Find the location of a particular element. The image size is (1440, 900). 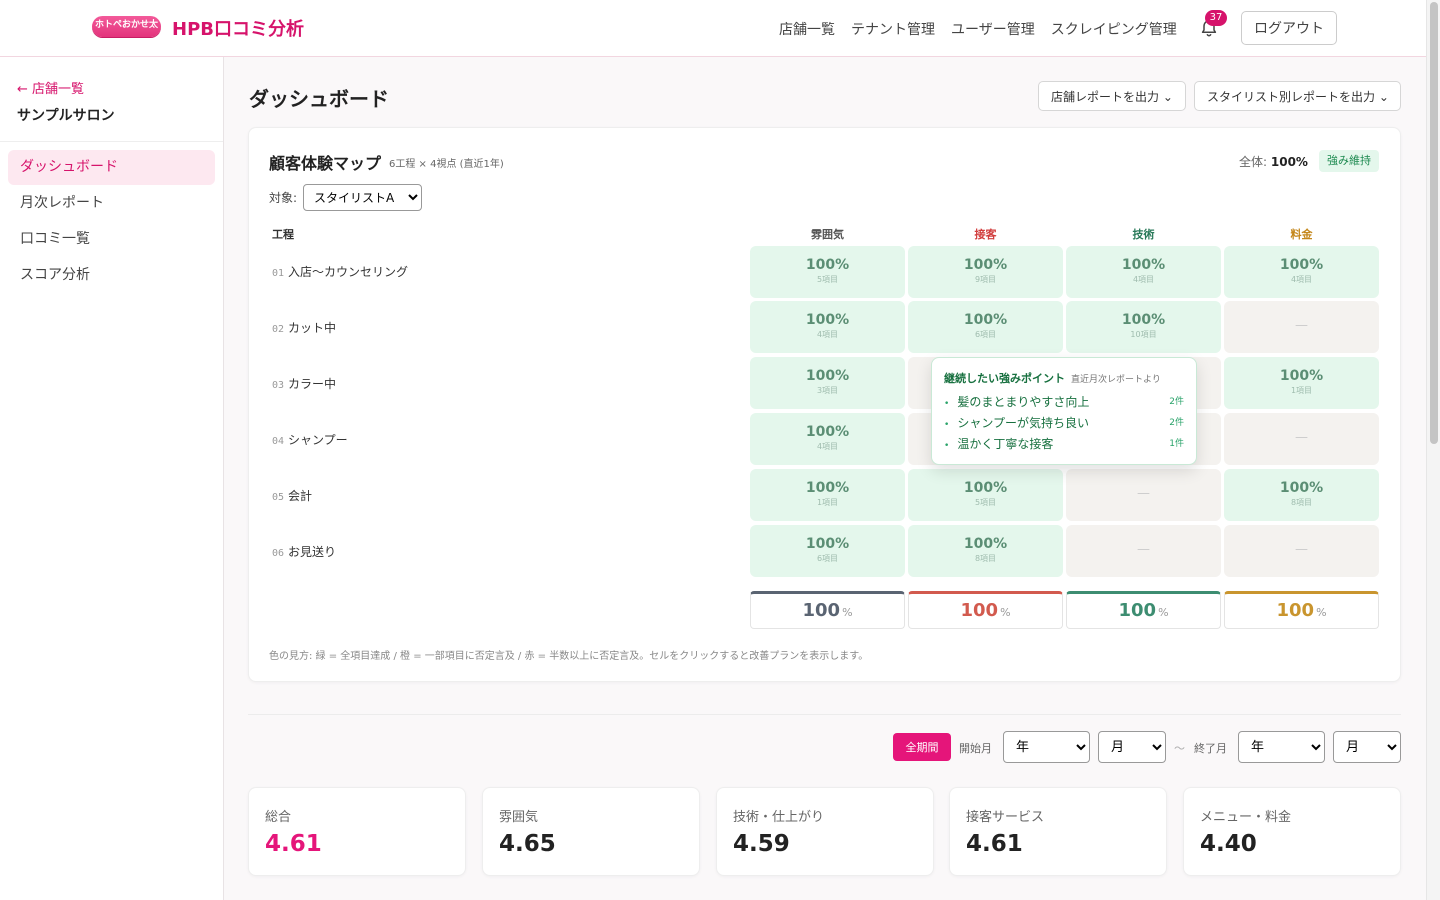

score-card-service: 接客サービス 4.61 is located at coordinates (1058, 831).